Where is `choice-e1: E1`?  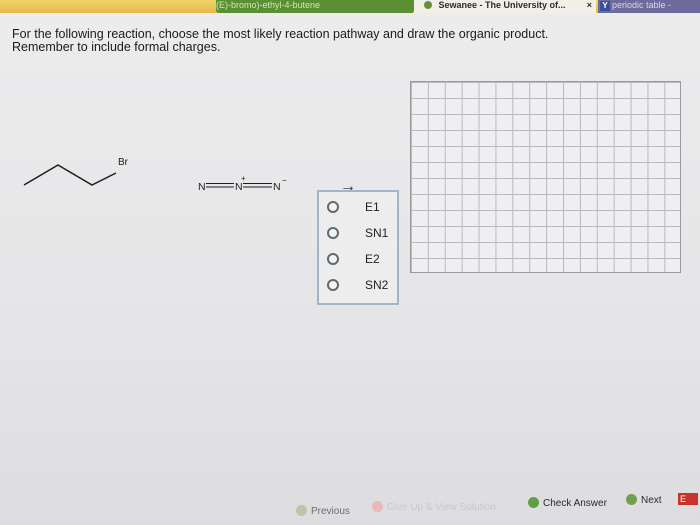 choice-e1: E1 is located at coordinates (361, 208).